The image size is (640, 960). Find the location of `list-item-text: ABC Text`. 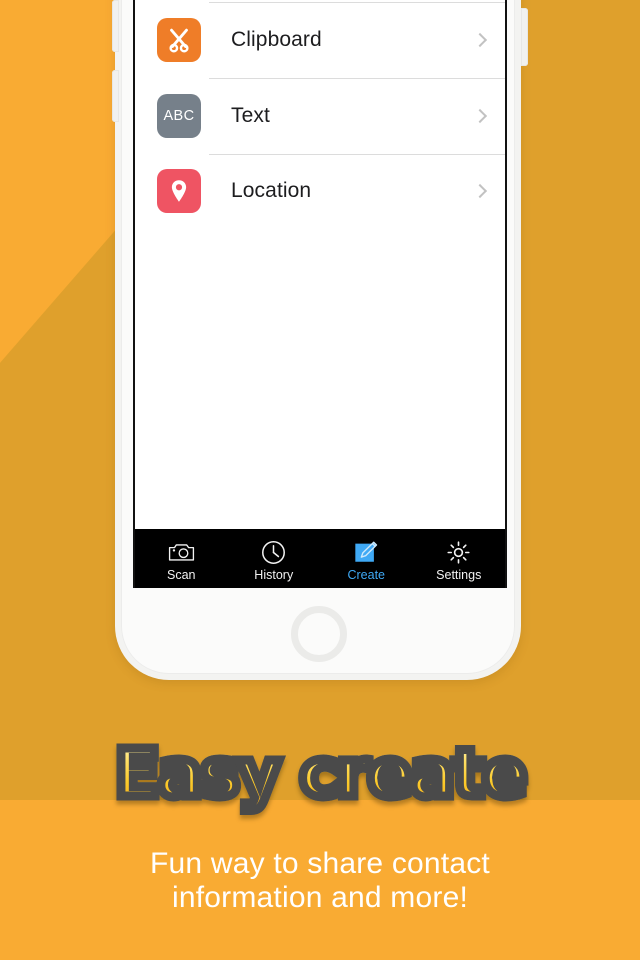

list-item-text: ABC Text is located at coordinates (320, 115).